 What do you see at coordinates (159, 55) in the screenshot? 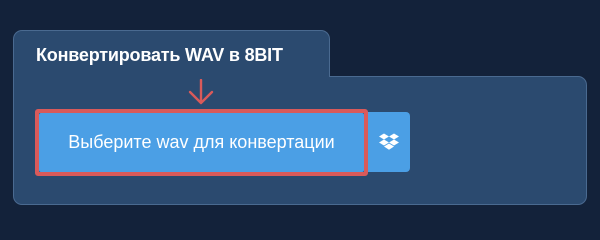
I see `converter-tab-title: Конвертировать WAV в 8BIT` at bounding box center [159, 55].